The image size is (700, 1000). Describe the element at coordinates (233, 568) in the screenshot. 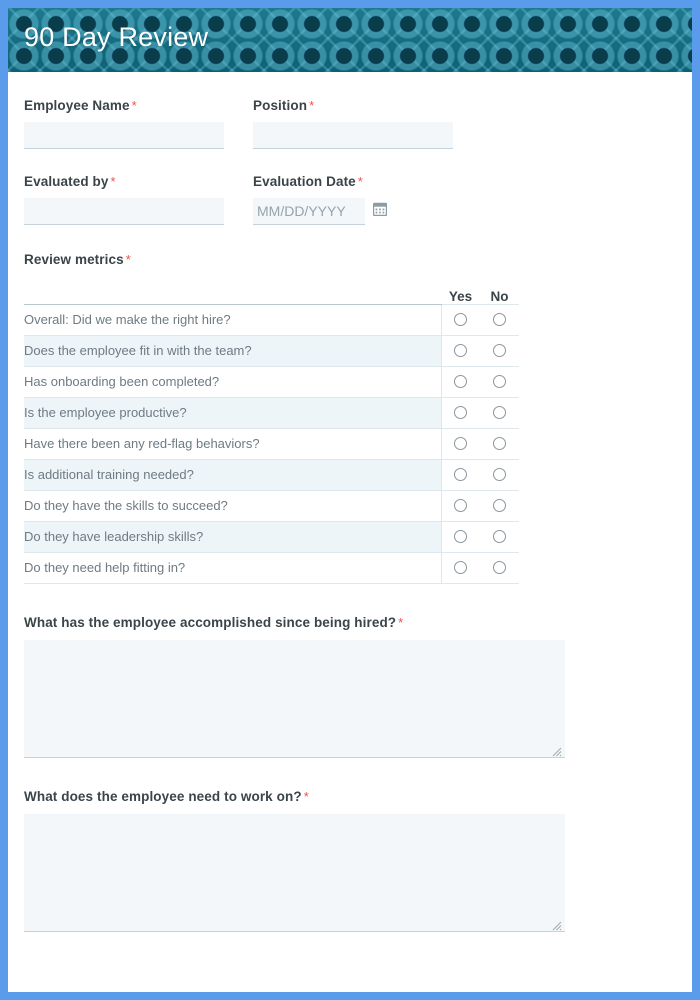

I see `metric-question-cell: Do they need help fitting in?` at that location.